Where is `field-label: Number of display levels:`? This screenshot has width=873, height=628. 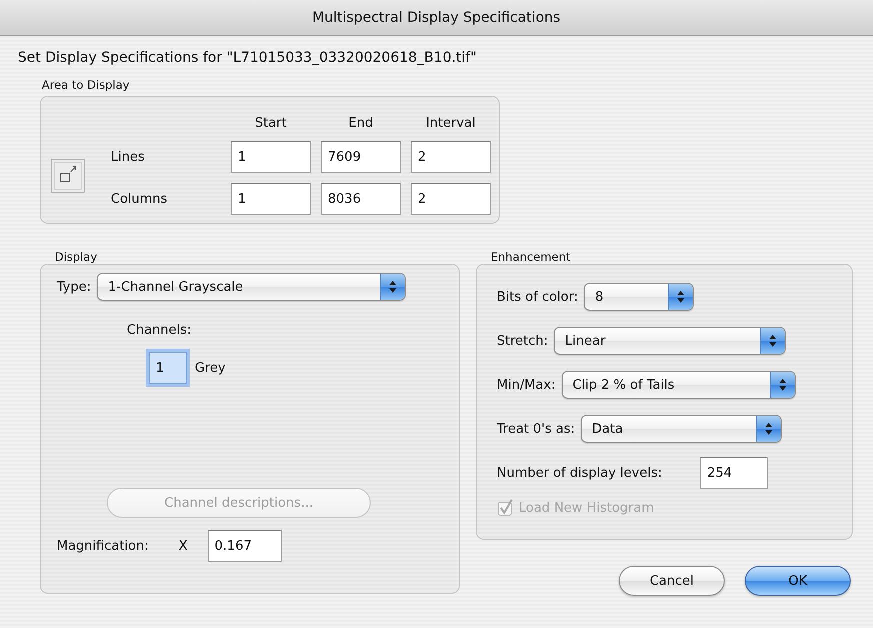
field-label: Number of display levels: is located at coordinates (579, 473).